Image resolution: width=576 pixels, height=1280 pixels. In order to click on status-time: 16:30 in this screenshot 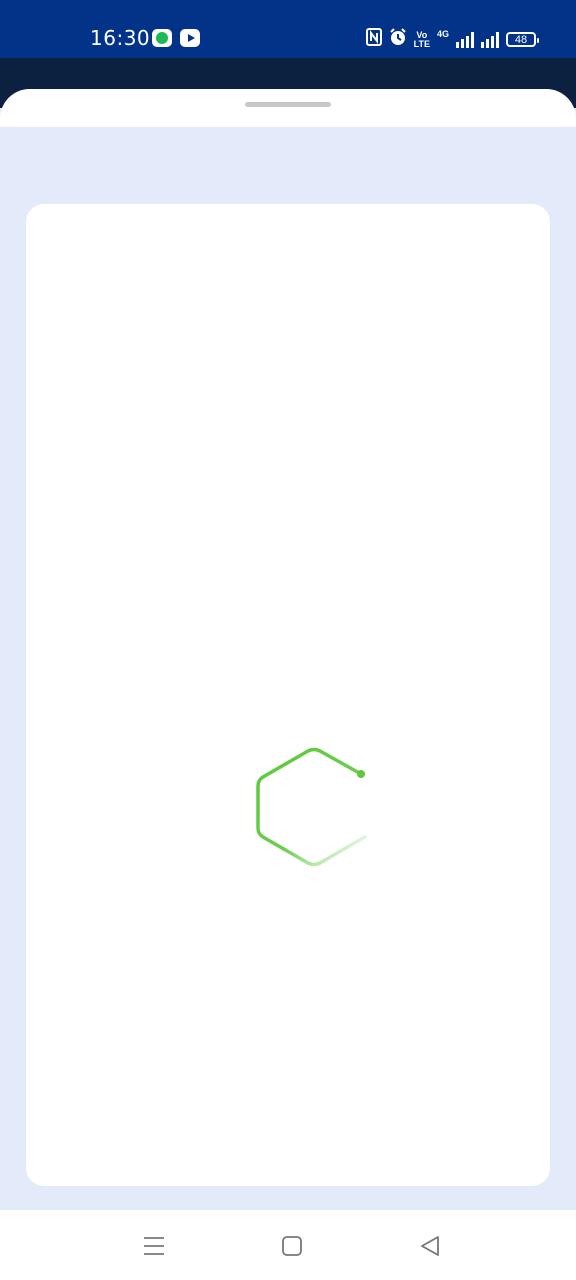, I will do `click(120, 38)`.